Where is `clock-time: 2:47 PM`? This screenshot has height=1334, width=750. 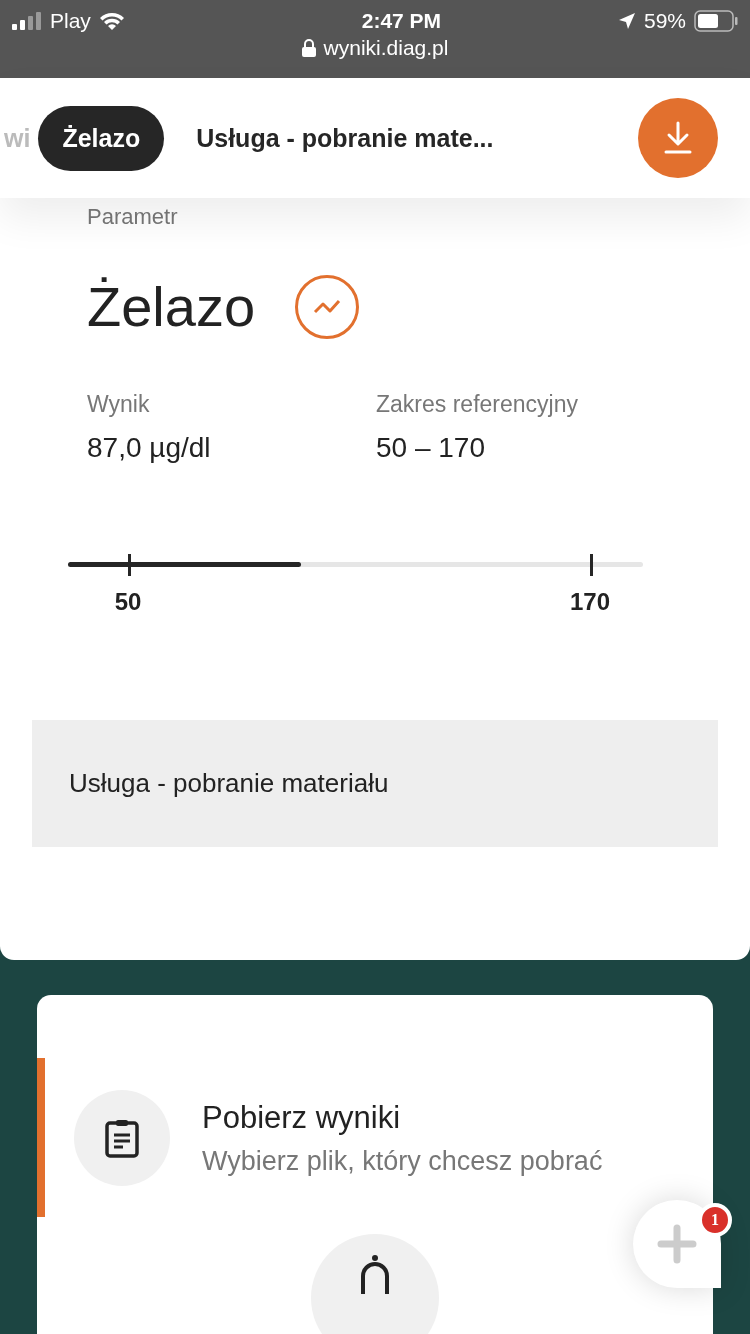 clock-time: 2:47 PM is located at coordinates (401, 21).